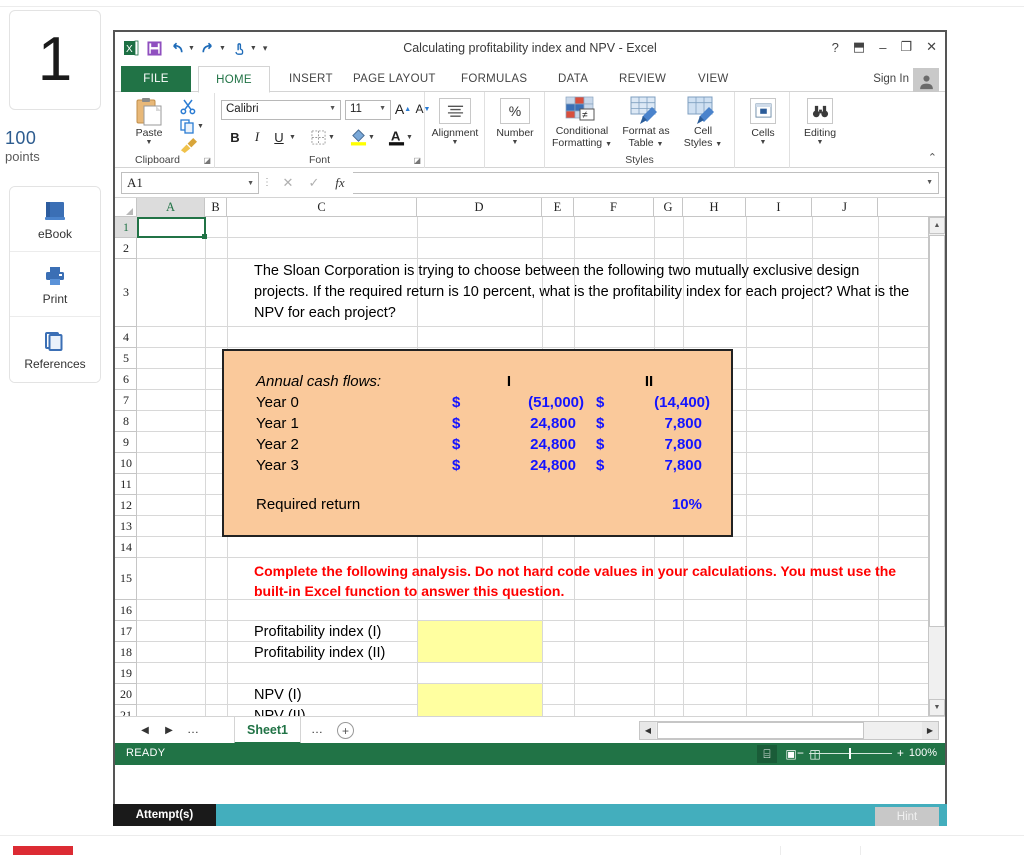 The height and width of the screenshot is (855, 1024). Describe the element at coordinates (55, 219) in the screenshot. I see `ebook-button: eBook` at that location.